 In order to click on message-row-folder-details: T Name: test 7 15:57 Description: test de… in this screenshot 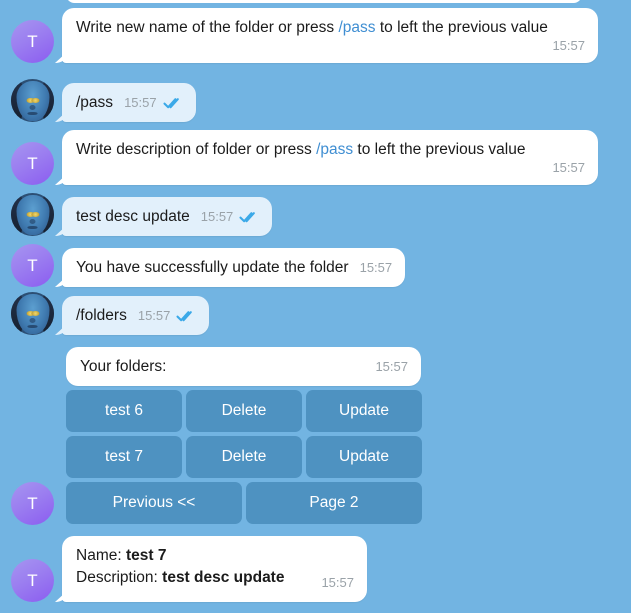, I will do `click(183, 569)`.